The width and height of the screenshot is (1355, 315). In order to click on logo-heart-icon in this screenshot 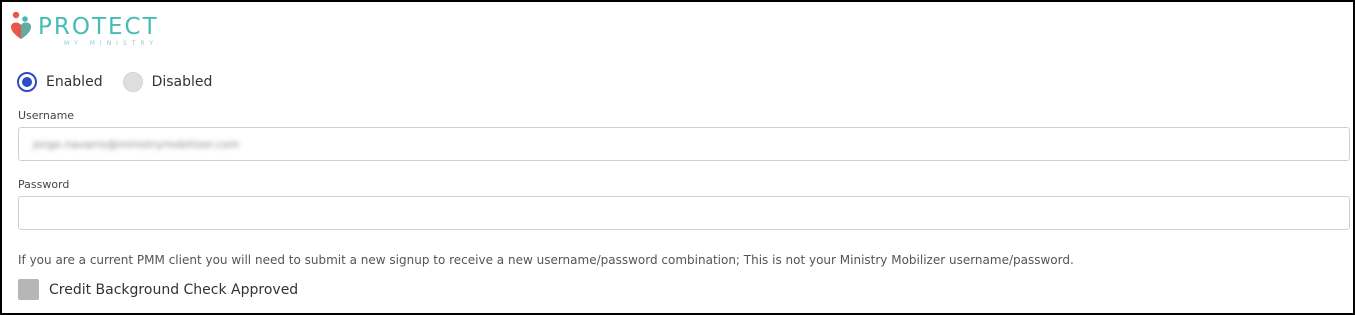, I will do `click(21, 25)`.